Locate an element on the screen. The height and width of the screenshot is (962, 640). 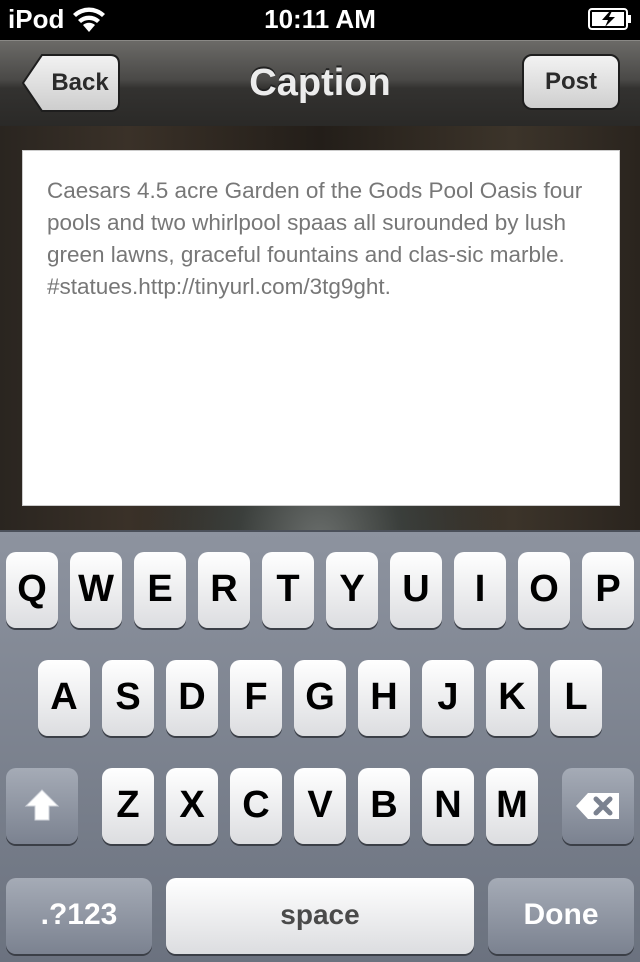
key-z: Z is located at coordinates (128, 806).